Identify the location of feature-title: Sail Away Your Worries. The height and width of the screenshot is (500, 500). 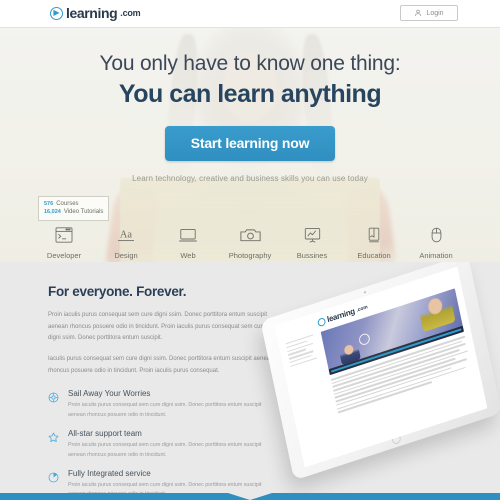
(109, 394).